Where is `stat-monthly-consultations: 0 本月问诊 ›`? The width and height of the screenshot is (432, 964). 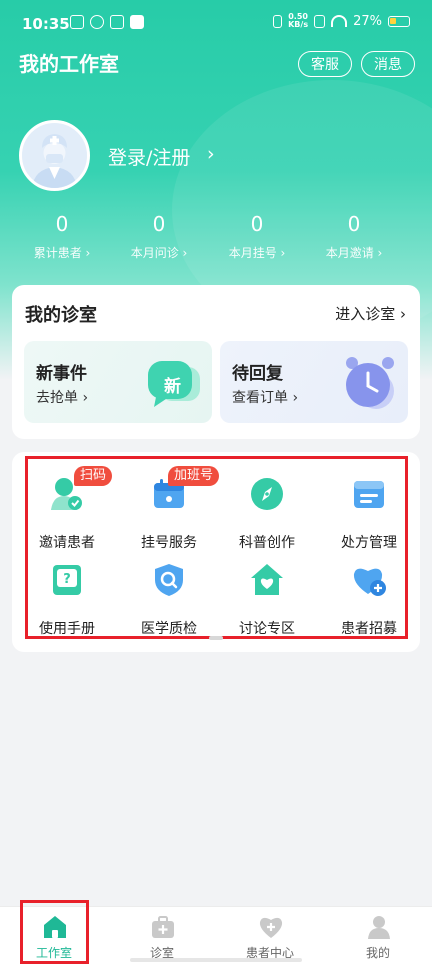
stat-monthly-consultations: 0 本月问诊 › is located at coordinates (159, 236).